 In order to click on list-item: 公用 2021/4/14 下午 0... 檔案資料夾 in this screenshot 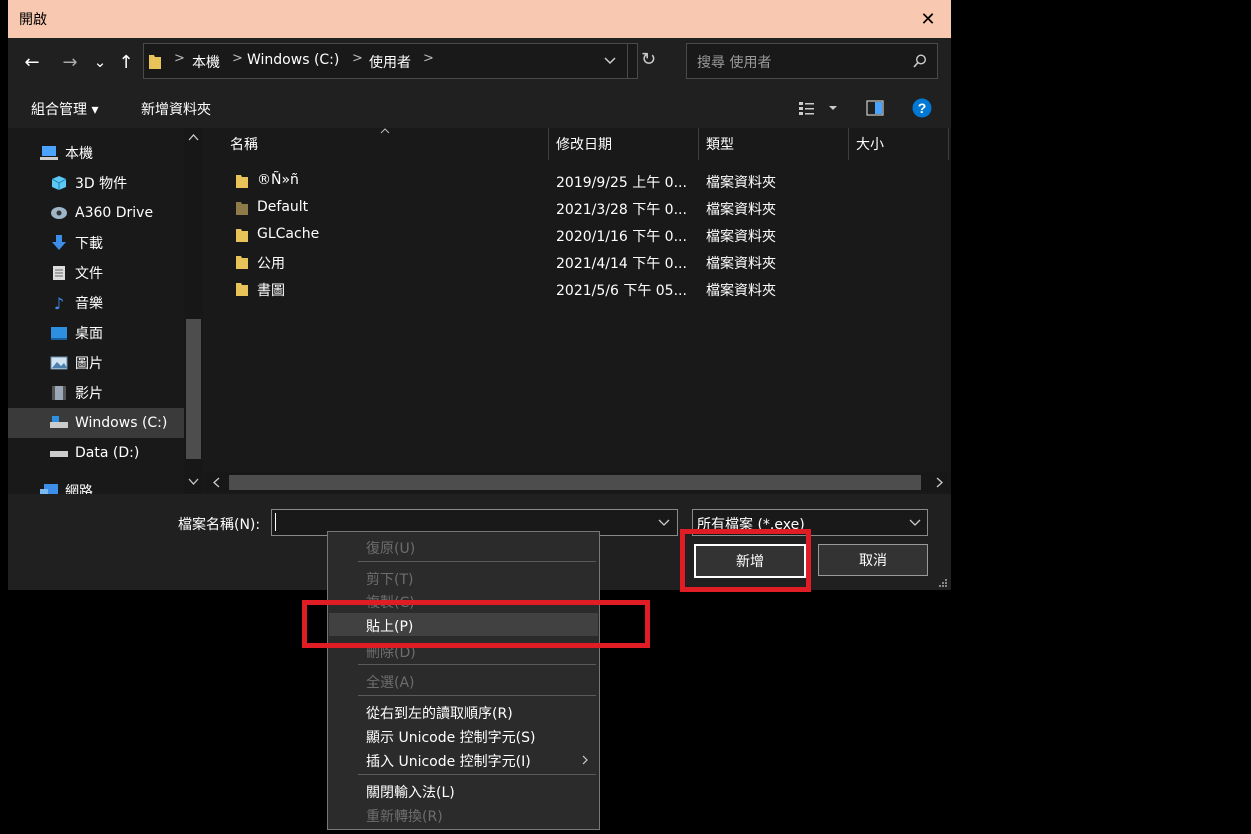, I will do `click(575, 261)`.